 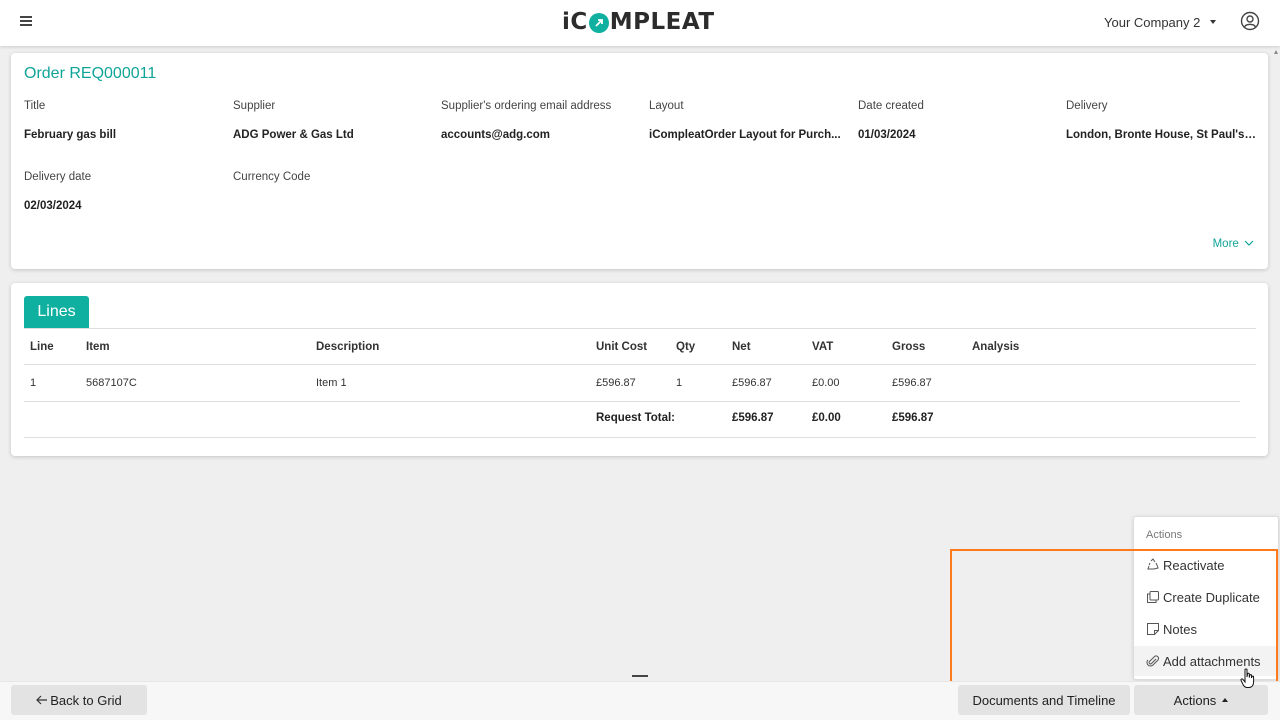 I want to click on hamburger-menu-icon, so click(x=26, y=21).